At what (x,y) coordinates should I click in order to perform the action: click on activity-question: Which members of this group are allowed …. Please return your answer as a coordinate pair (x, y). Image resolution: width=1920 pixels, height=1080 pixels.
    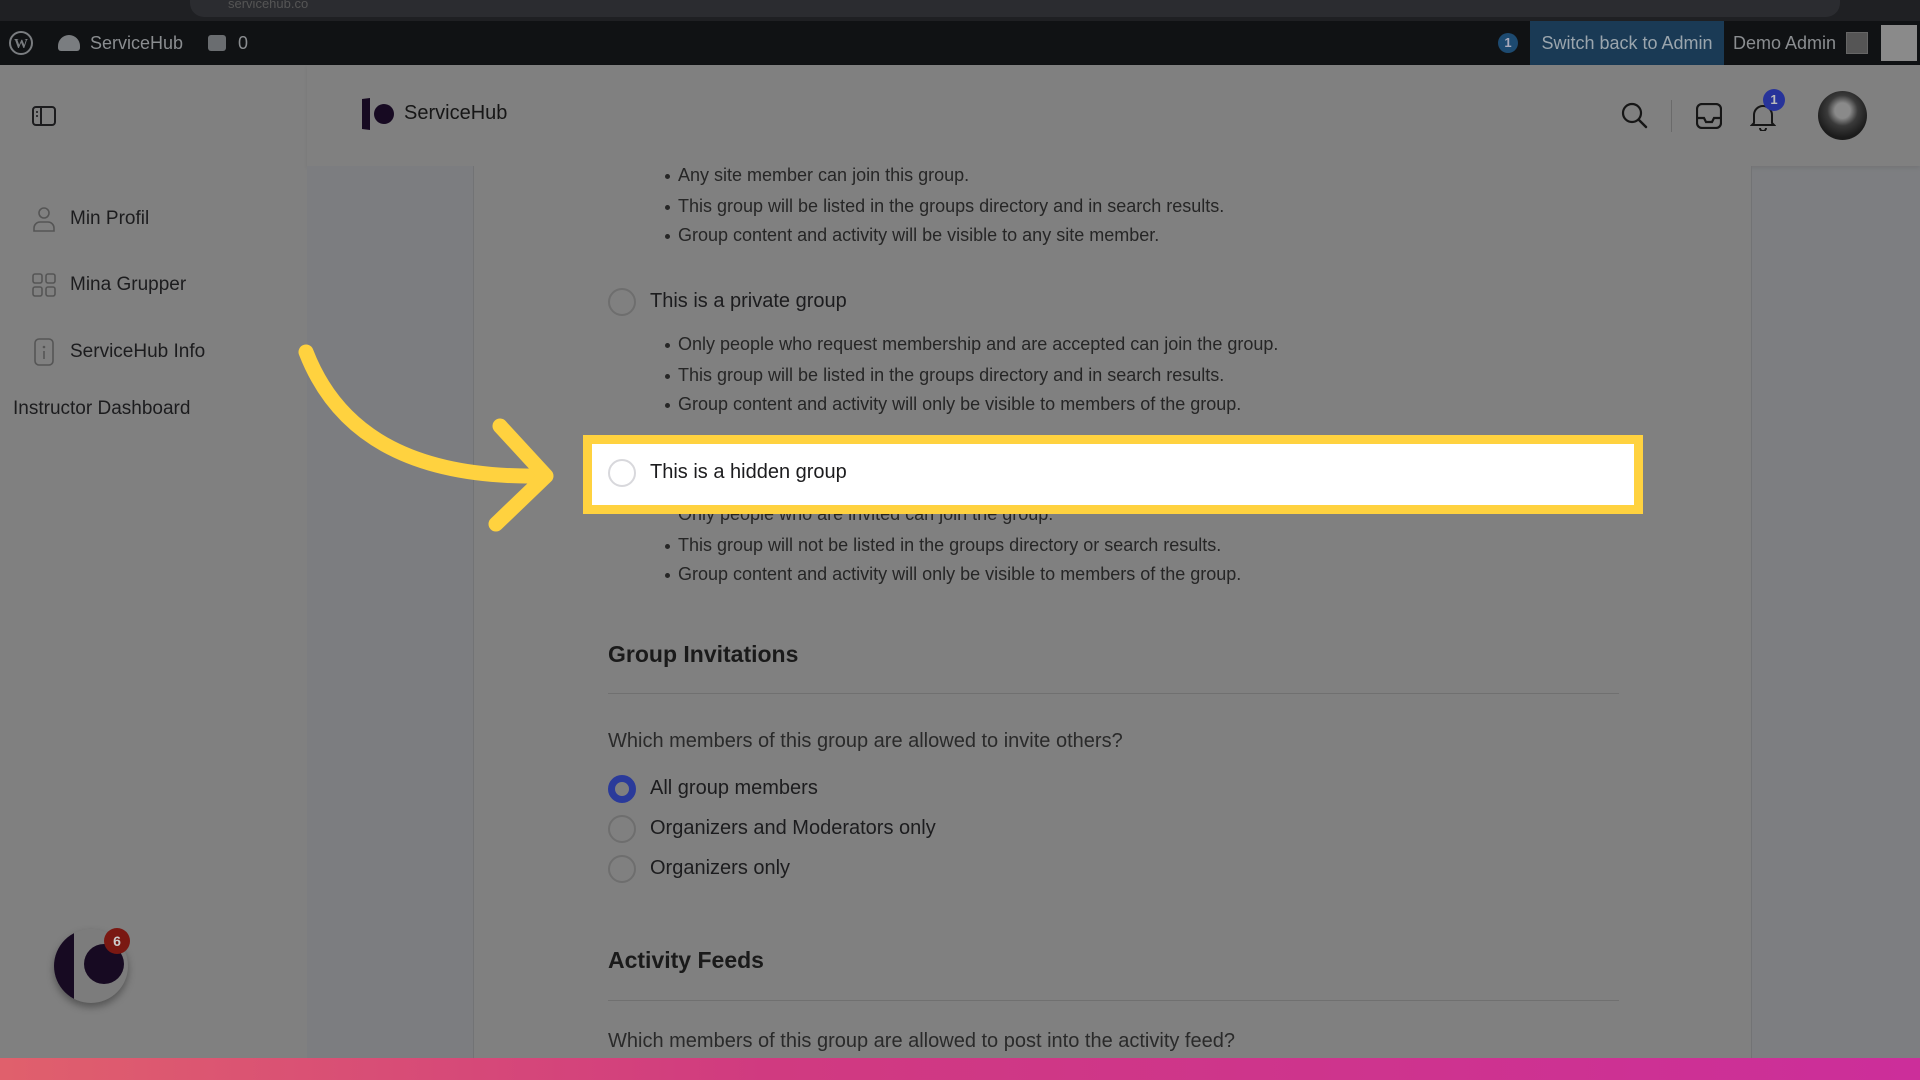
    Looking at the image, I should click on (921, 1041).